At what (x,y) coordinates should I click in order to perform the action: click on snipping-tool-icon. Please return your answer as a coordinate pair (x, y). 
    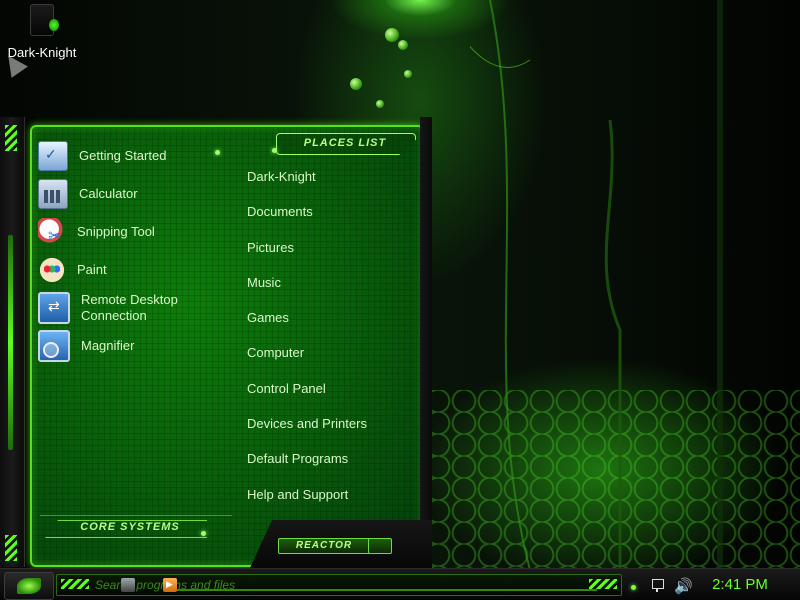
    Looking at the image, I should click on (52, 232).